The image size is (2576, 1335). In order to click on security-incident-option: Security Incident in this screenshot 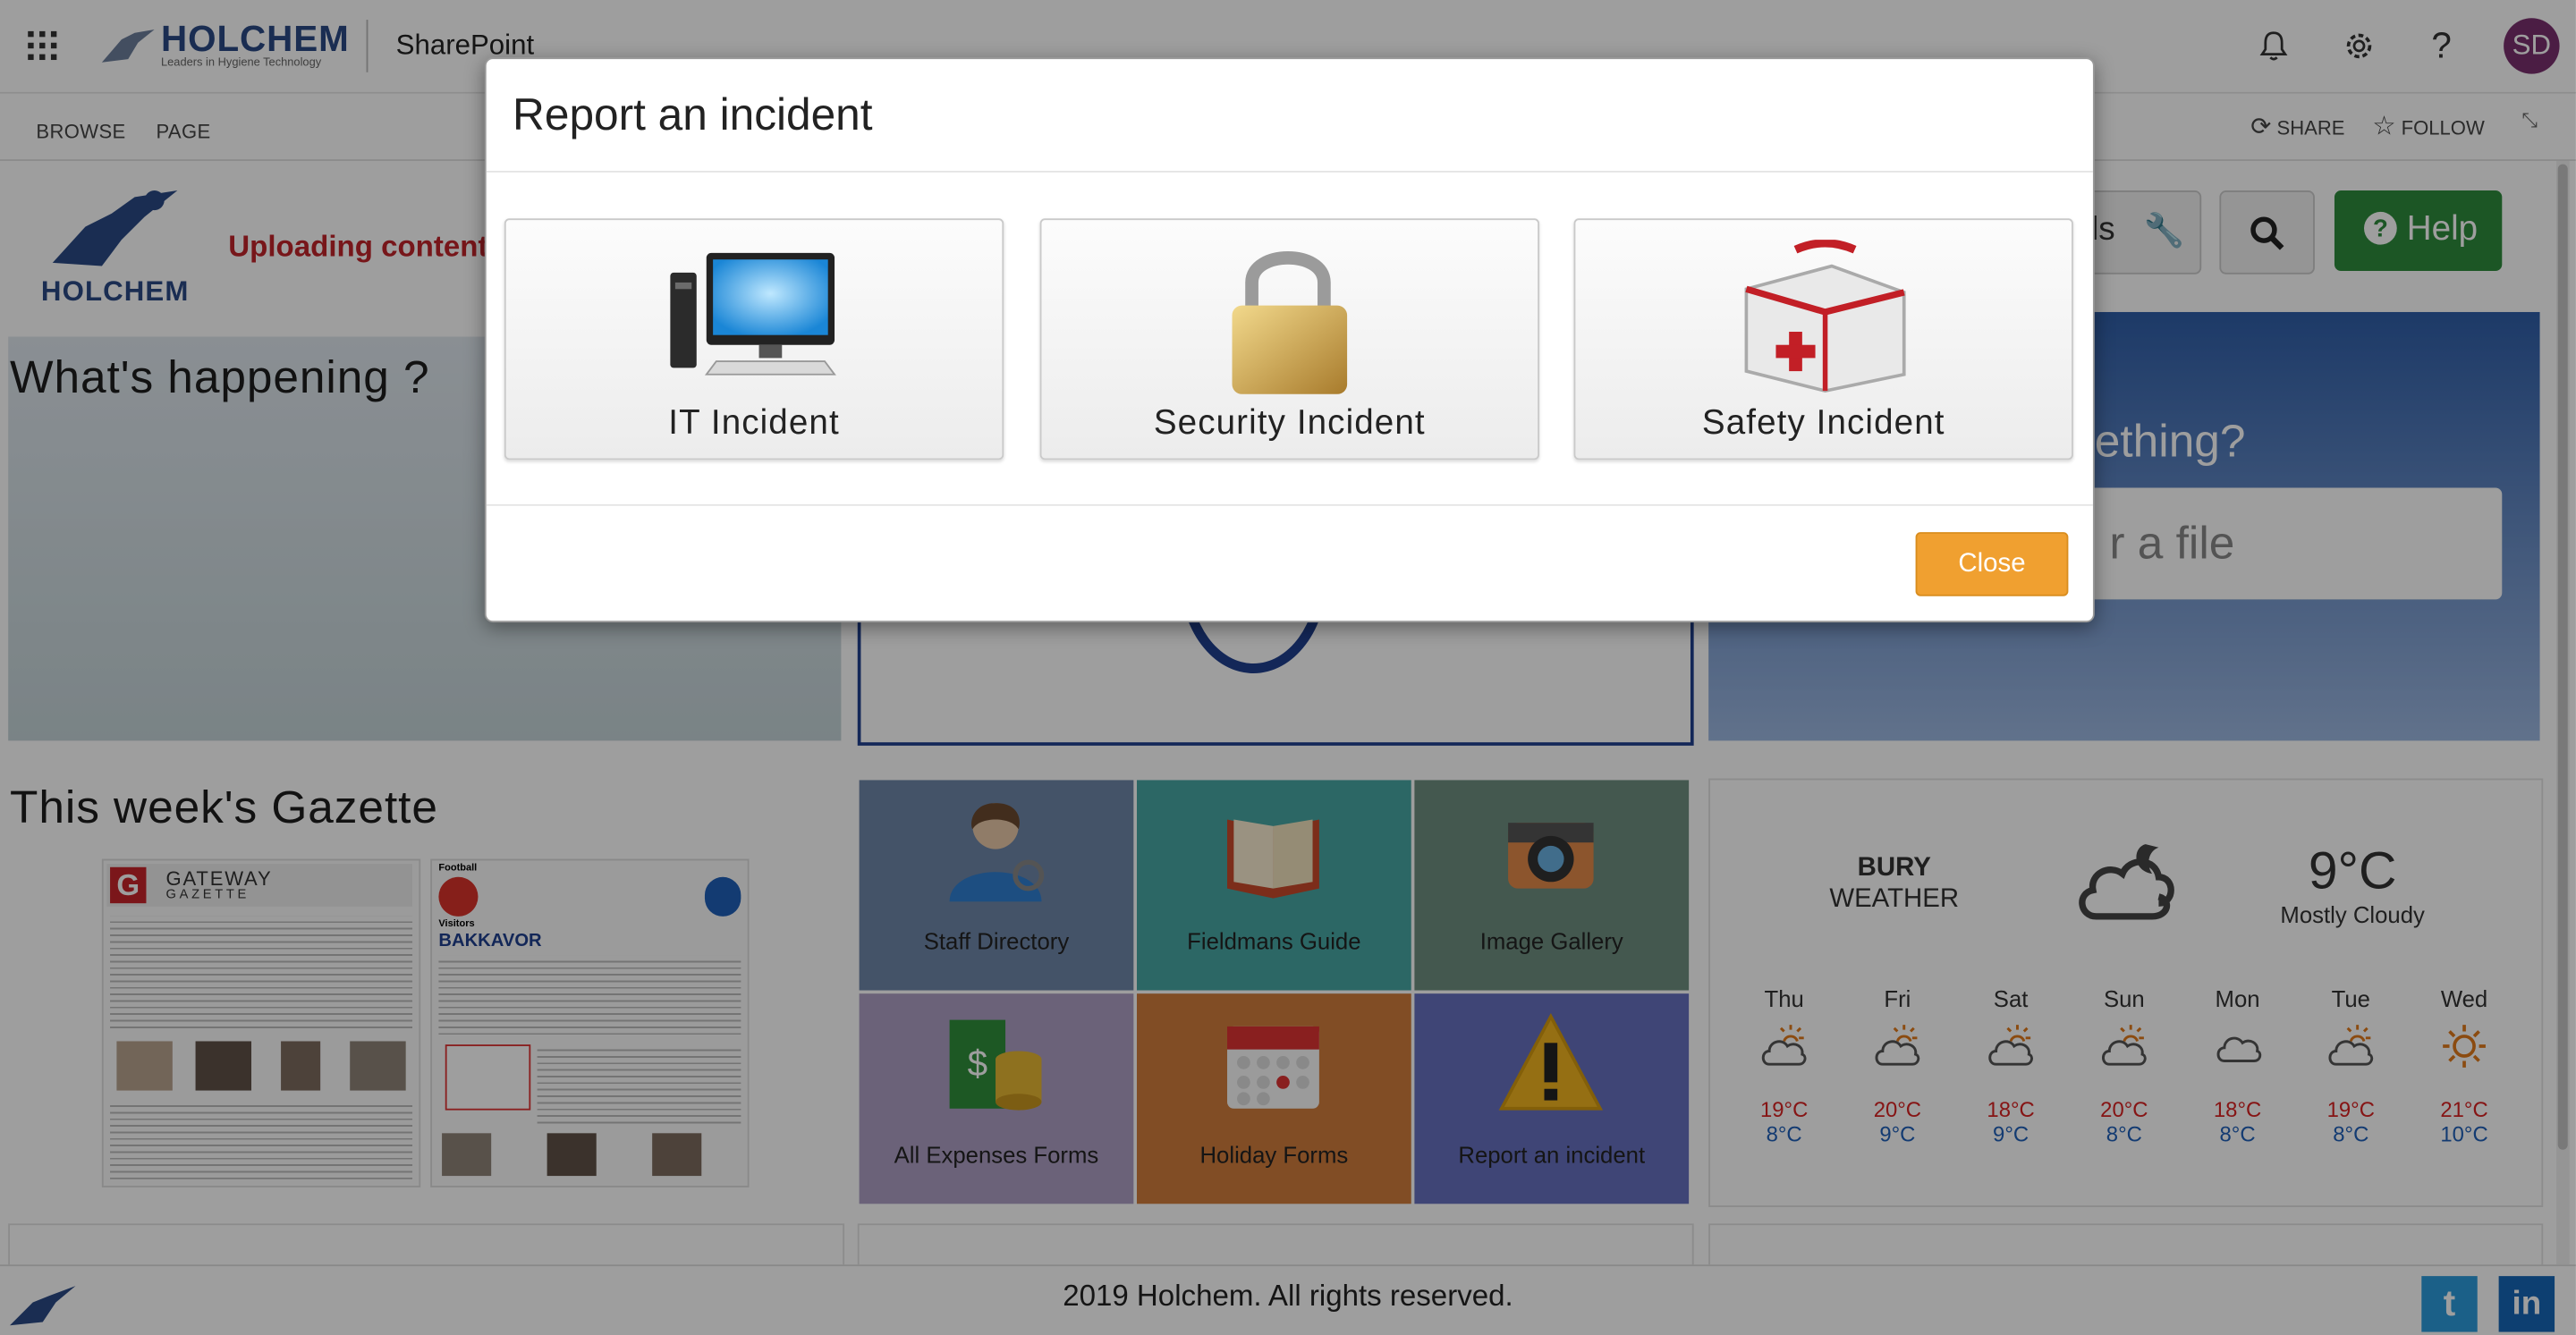, I will do `click(1289, 339)`.